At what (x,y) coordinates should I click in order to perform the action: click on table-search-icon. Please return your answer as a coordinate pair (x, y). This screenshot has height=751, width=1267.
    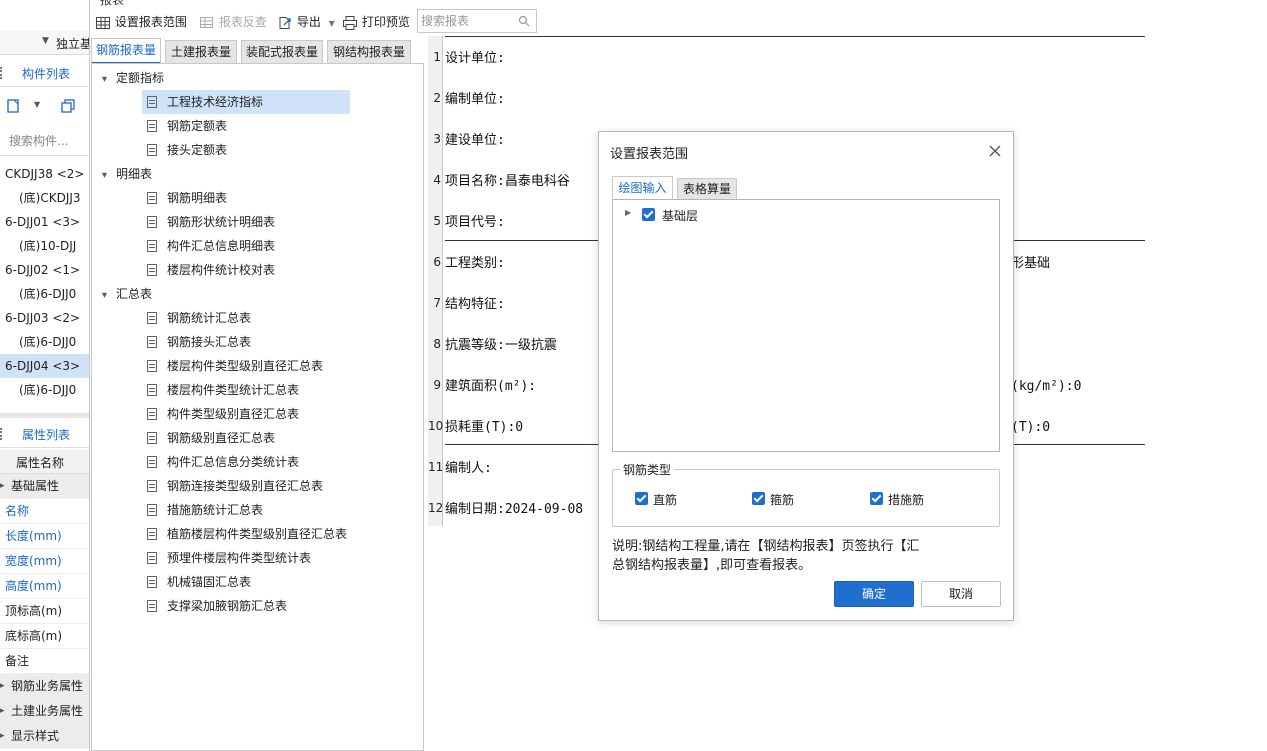
    Looking at the image, I should click on (206, 22).